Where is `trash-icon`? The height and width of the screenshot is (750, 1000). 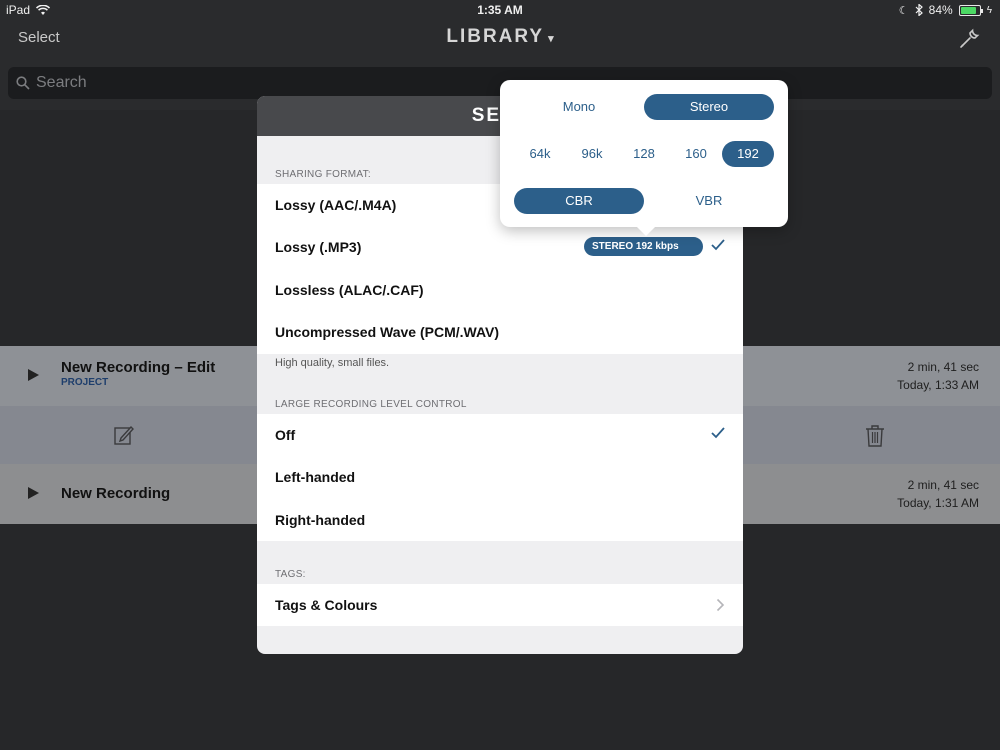
trash-icon is located at coordinates (875, 436).